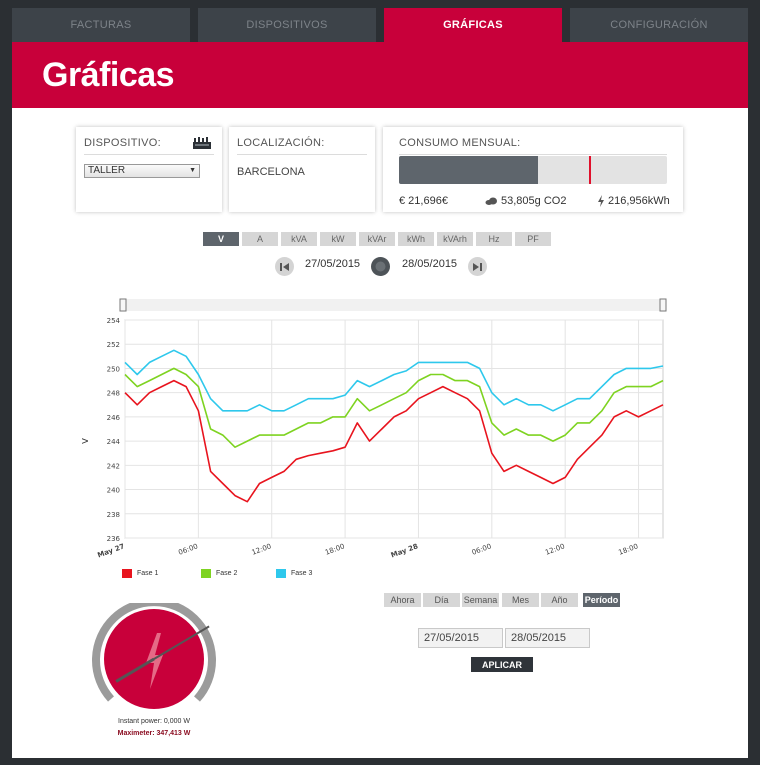 The height and width of the screenshot is (765, 760). Describe the element at coordinates (601, 201) in the screenshot. I see `lightning-icon` at that location.